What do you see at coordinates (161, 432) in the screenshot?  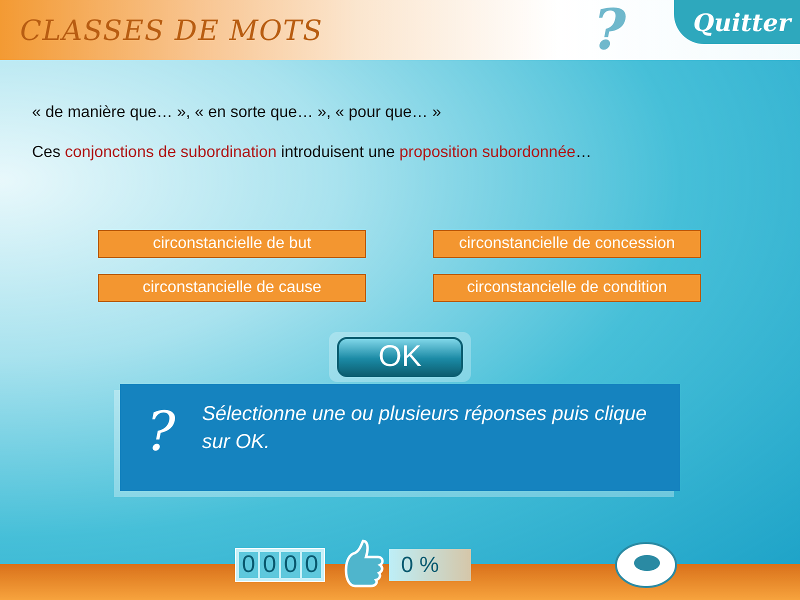 I see `question-mark: ?` at bounding box center [161, 432].